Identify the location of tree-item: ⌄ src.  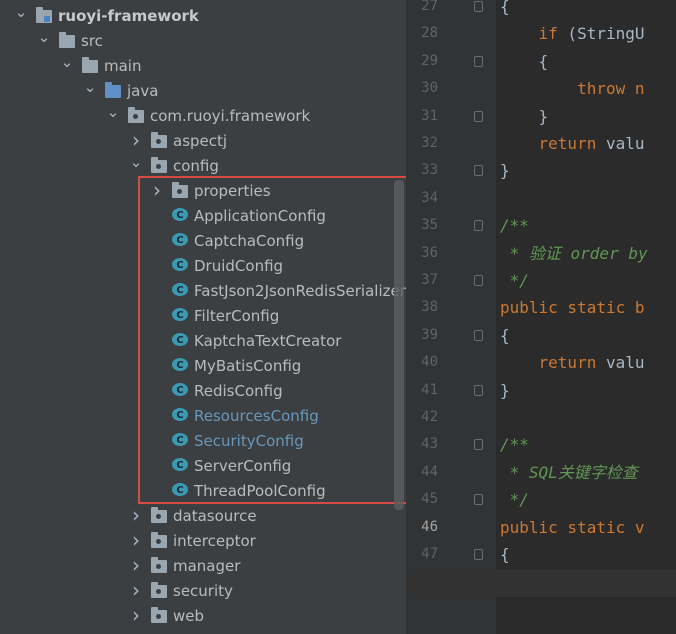
(203, 41).